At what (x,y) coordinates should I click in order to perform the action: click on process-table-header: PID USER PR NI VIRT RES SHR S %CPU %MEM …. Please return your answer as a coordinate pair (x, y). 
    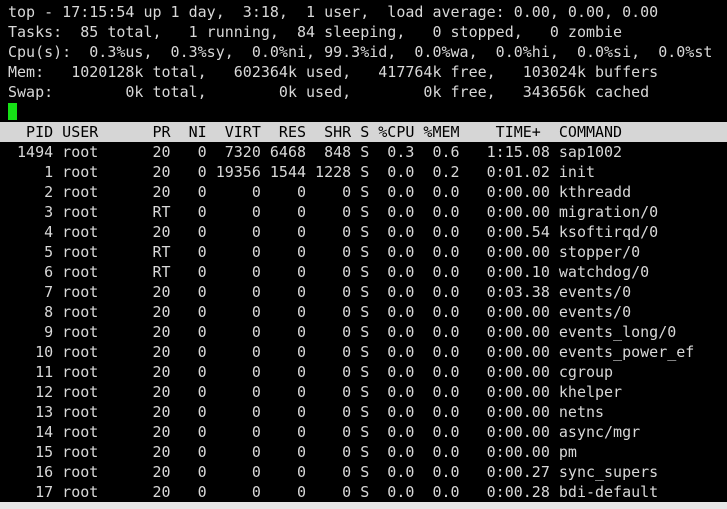
    Looking at the image, I should click on (363, 132).